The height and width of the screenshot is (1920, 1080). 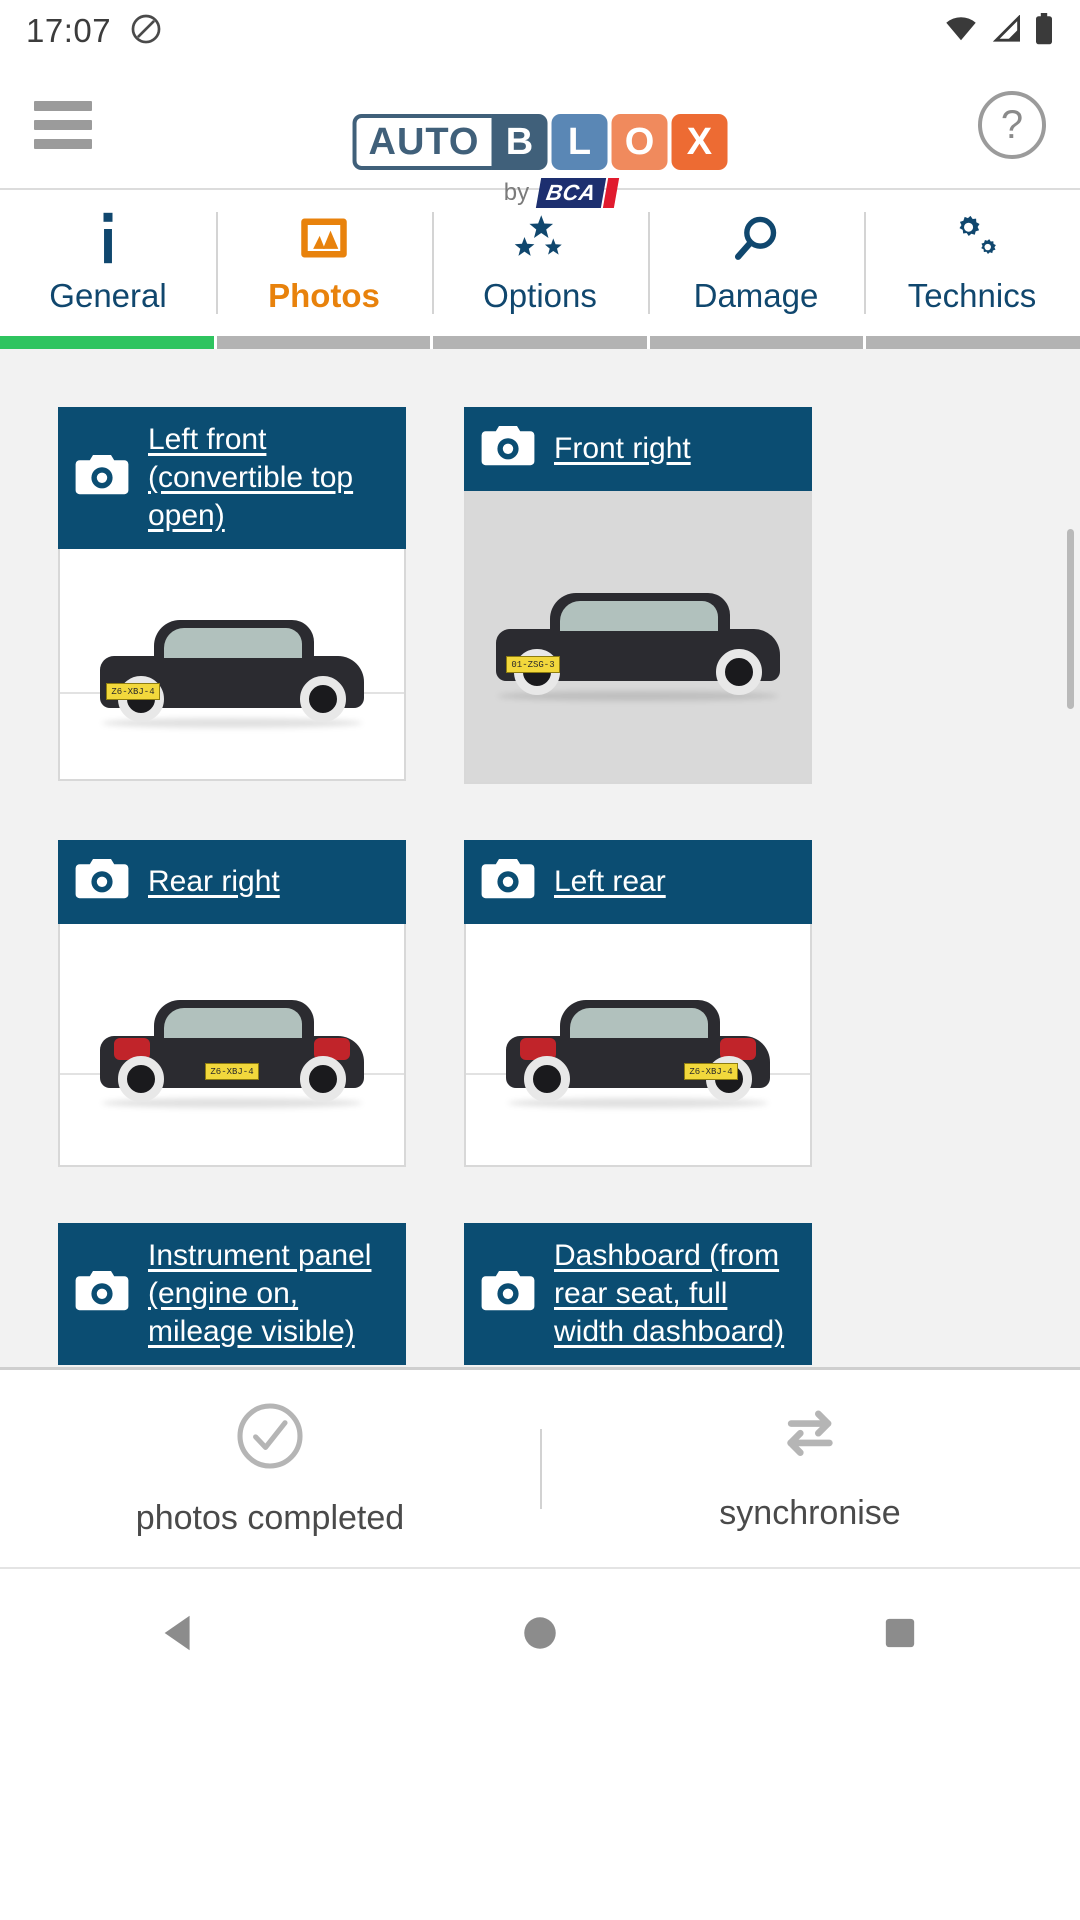 I want to click on synchronise-label: synchronise, so click(x=810, y=1512).